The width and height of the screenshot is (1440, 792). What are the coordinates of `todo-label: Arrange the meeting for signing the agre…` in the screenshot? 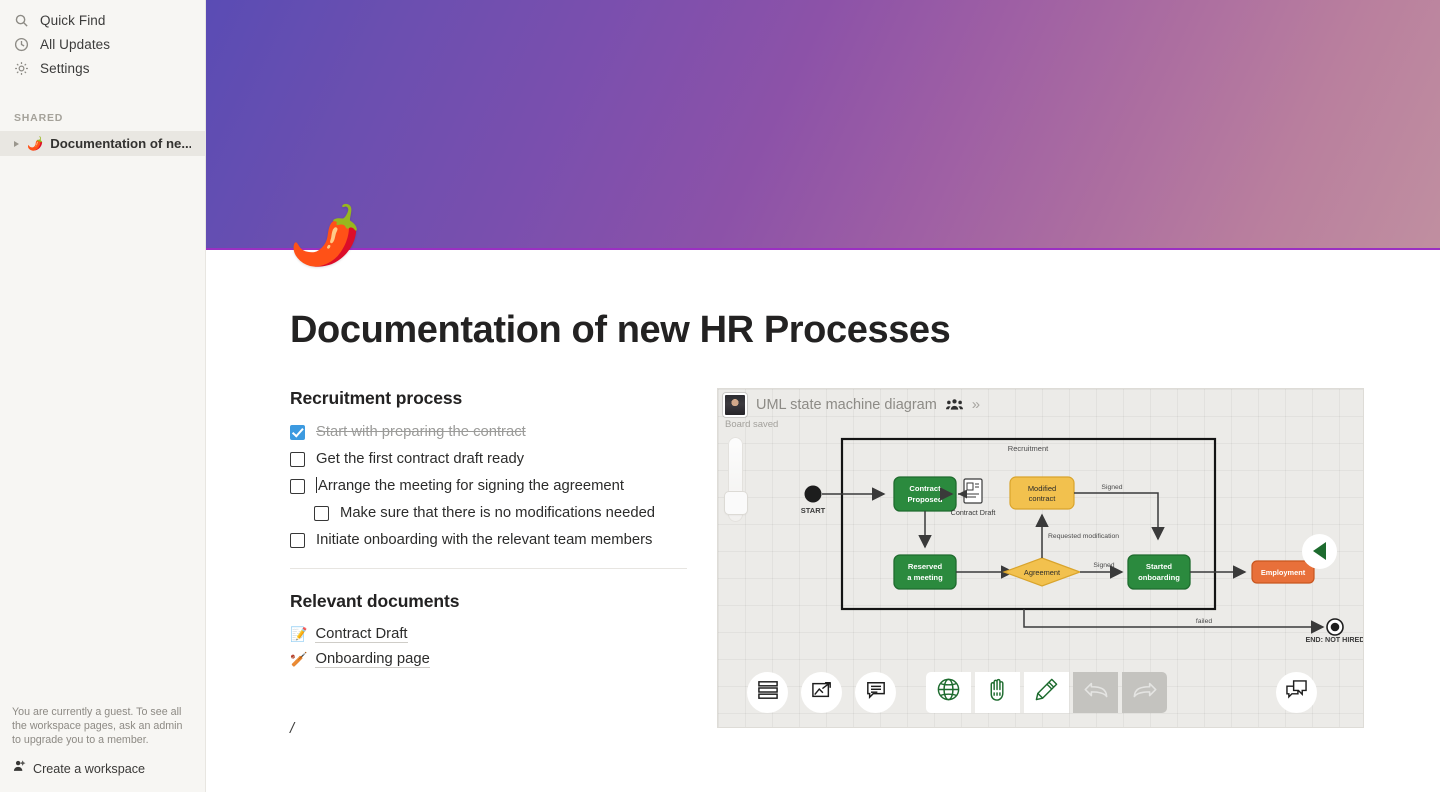 It's located at (471, 485).